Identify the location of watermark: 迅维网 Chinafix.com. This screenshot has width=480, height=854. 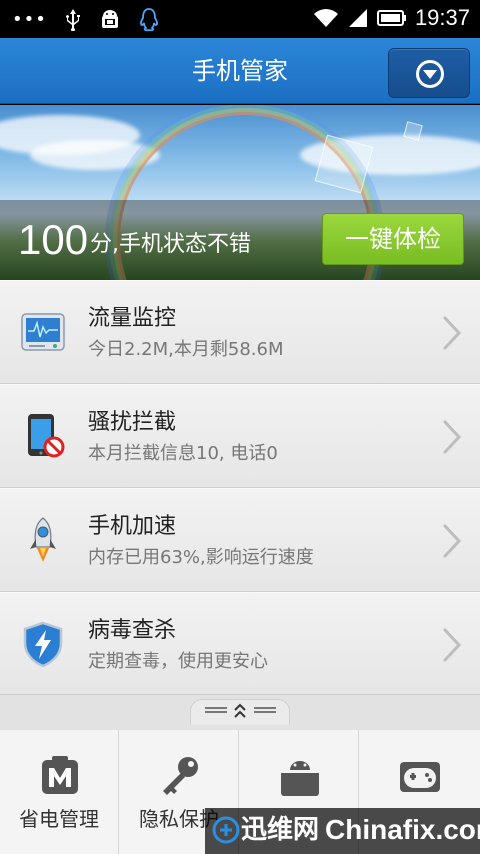
(342, 831).